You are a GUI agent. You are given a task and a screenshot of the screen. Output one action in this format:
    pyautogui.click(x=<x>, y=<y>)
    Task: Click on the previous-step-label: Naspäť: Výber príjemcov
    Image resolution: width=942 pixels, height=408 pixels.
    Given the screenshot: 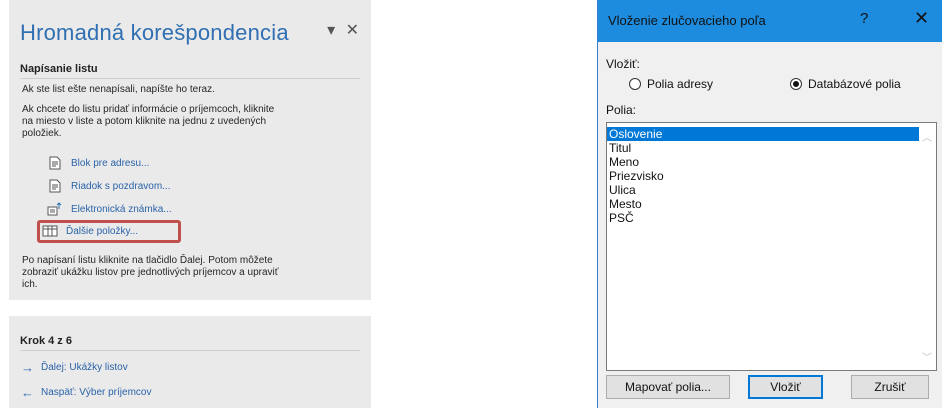 What is the action you would take?
    pyautogui.click(x=96, y=392)
    